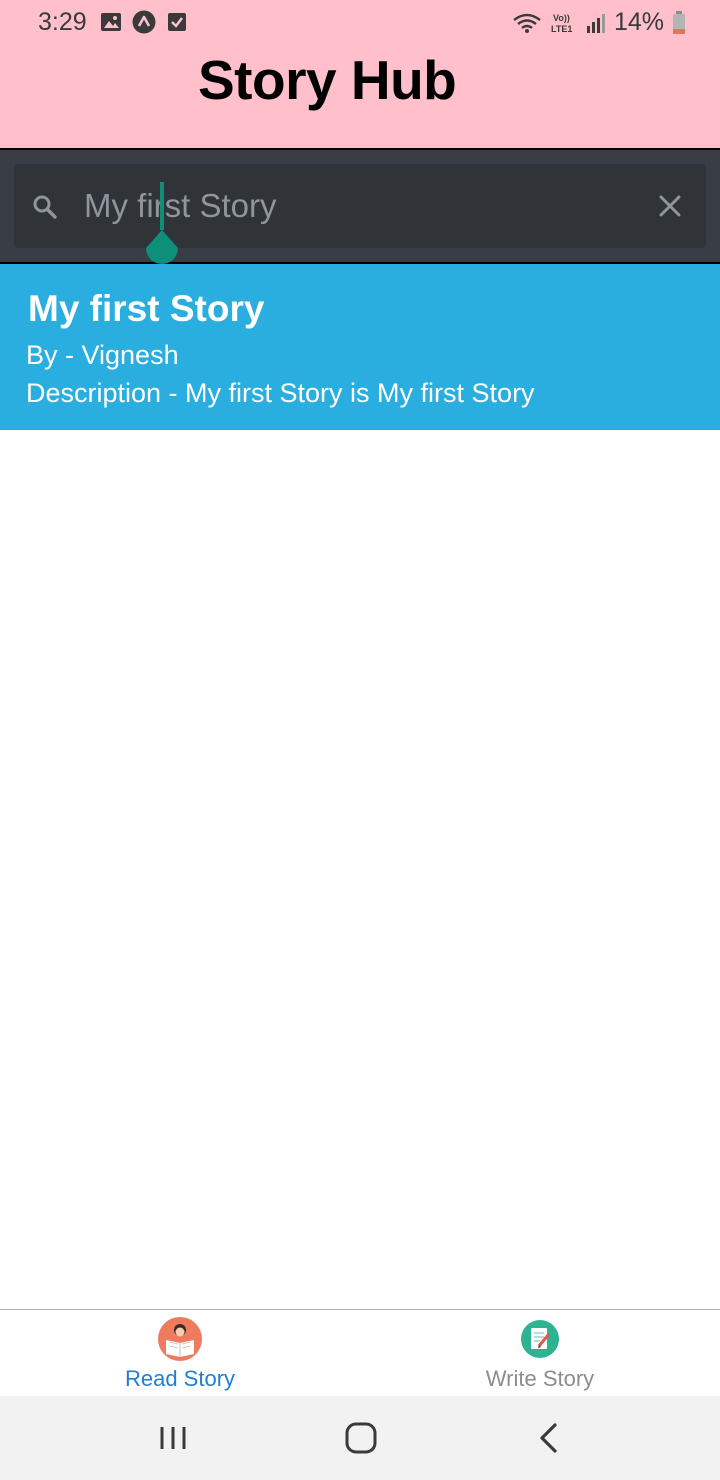 The height and width of the screenshot is (1480, 720). What do you see at coordinates (540, 1339) in the screenshot?
I see `writing-icon` at bounding box center [540, 1339].